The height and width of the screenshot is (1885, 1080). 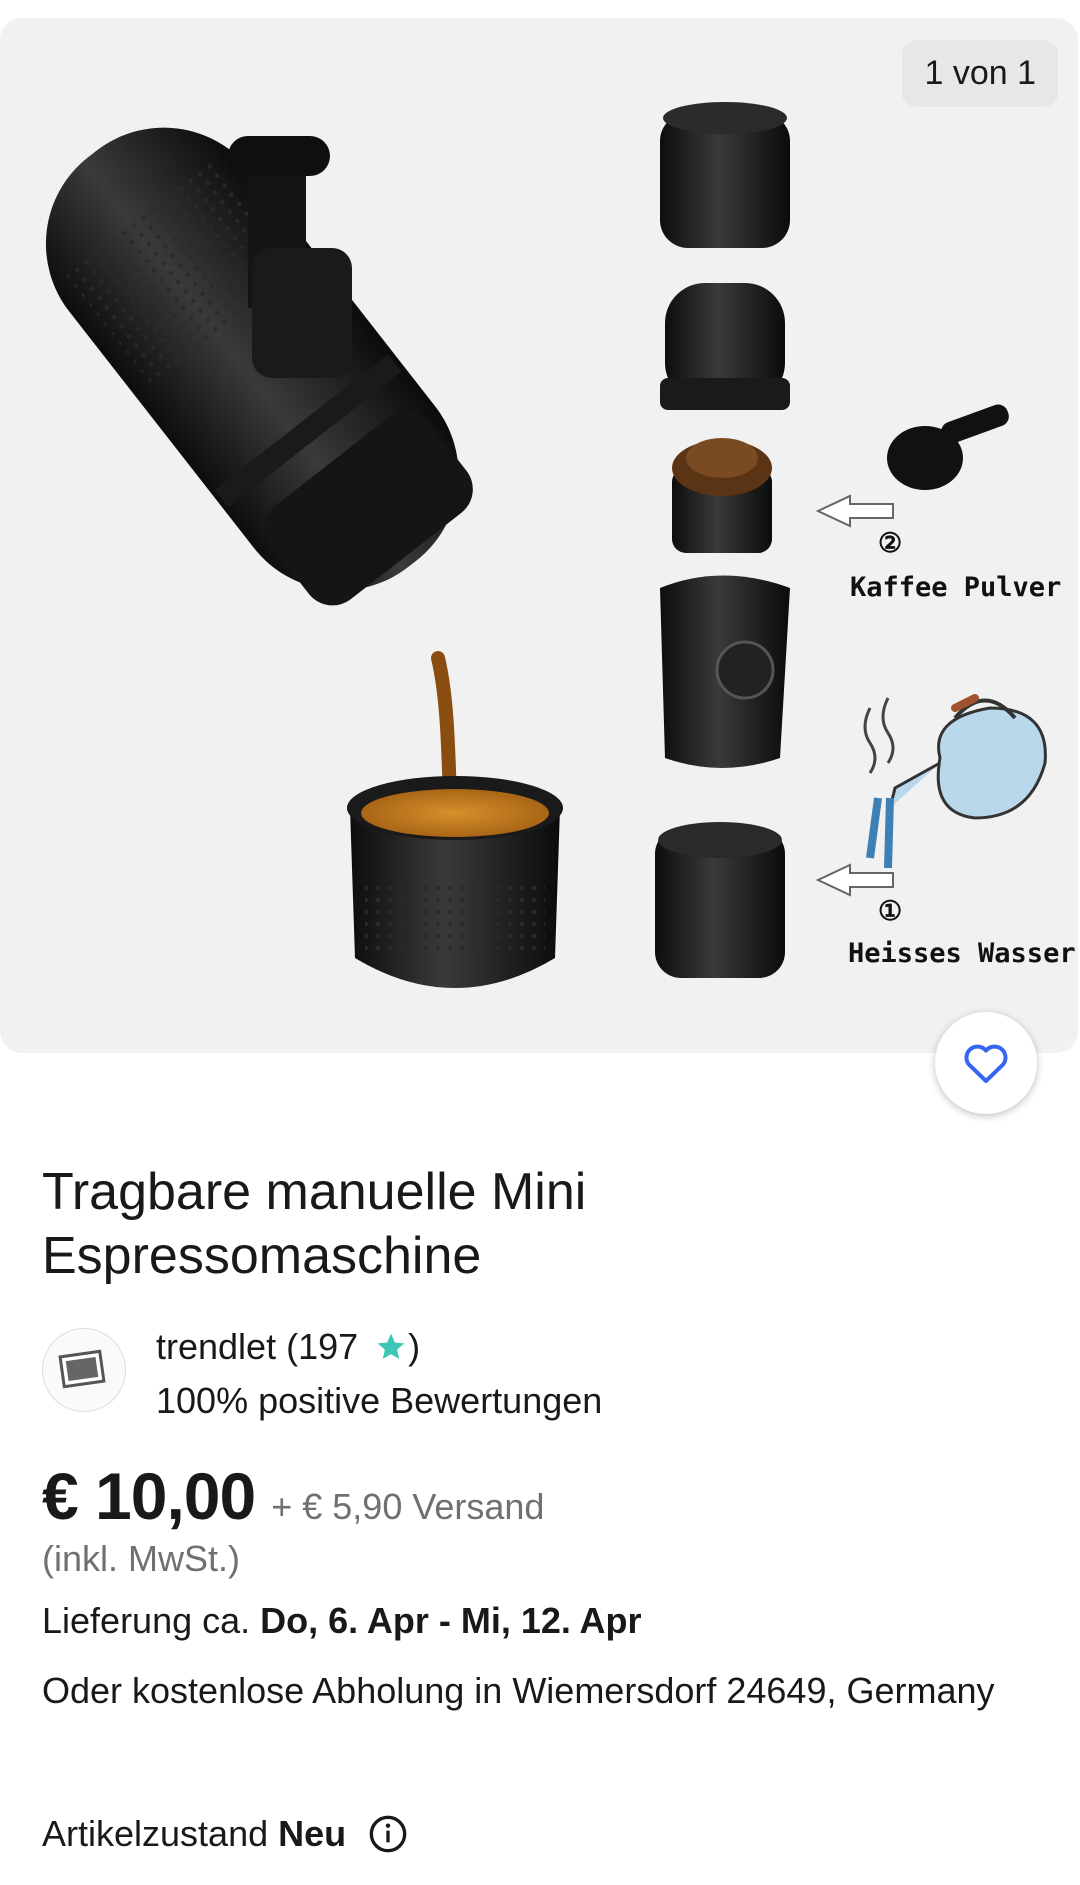 What do you see at coordinates (146, 1620) in the screenshot?
I see `delivery-prefix: Lieferung ca.` at bounding box center [146, 1620].